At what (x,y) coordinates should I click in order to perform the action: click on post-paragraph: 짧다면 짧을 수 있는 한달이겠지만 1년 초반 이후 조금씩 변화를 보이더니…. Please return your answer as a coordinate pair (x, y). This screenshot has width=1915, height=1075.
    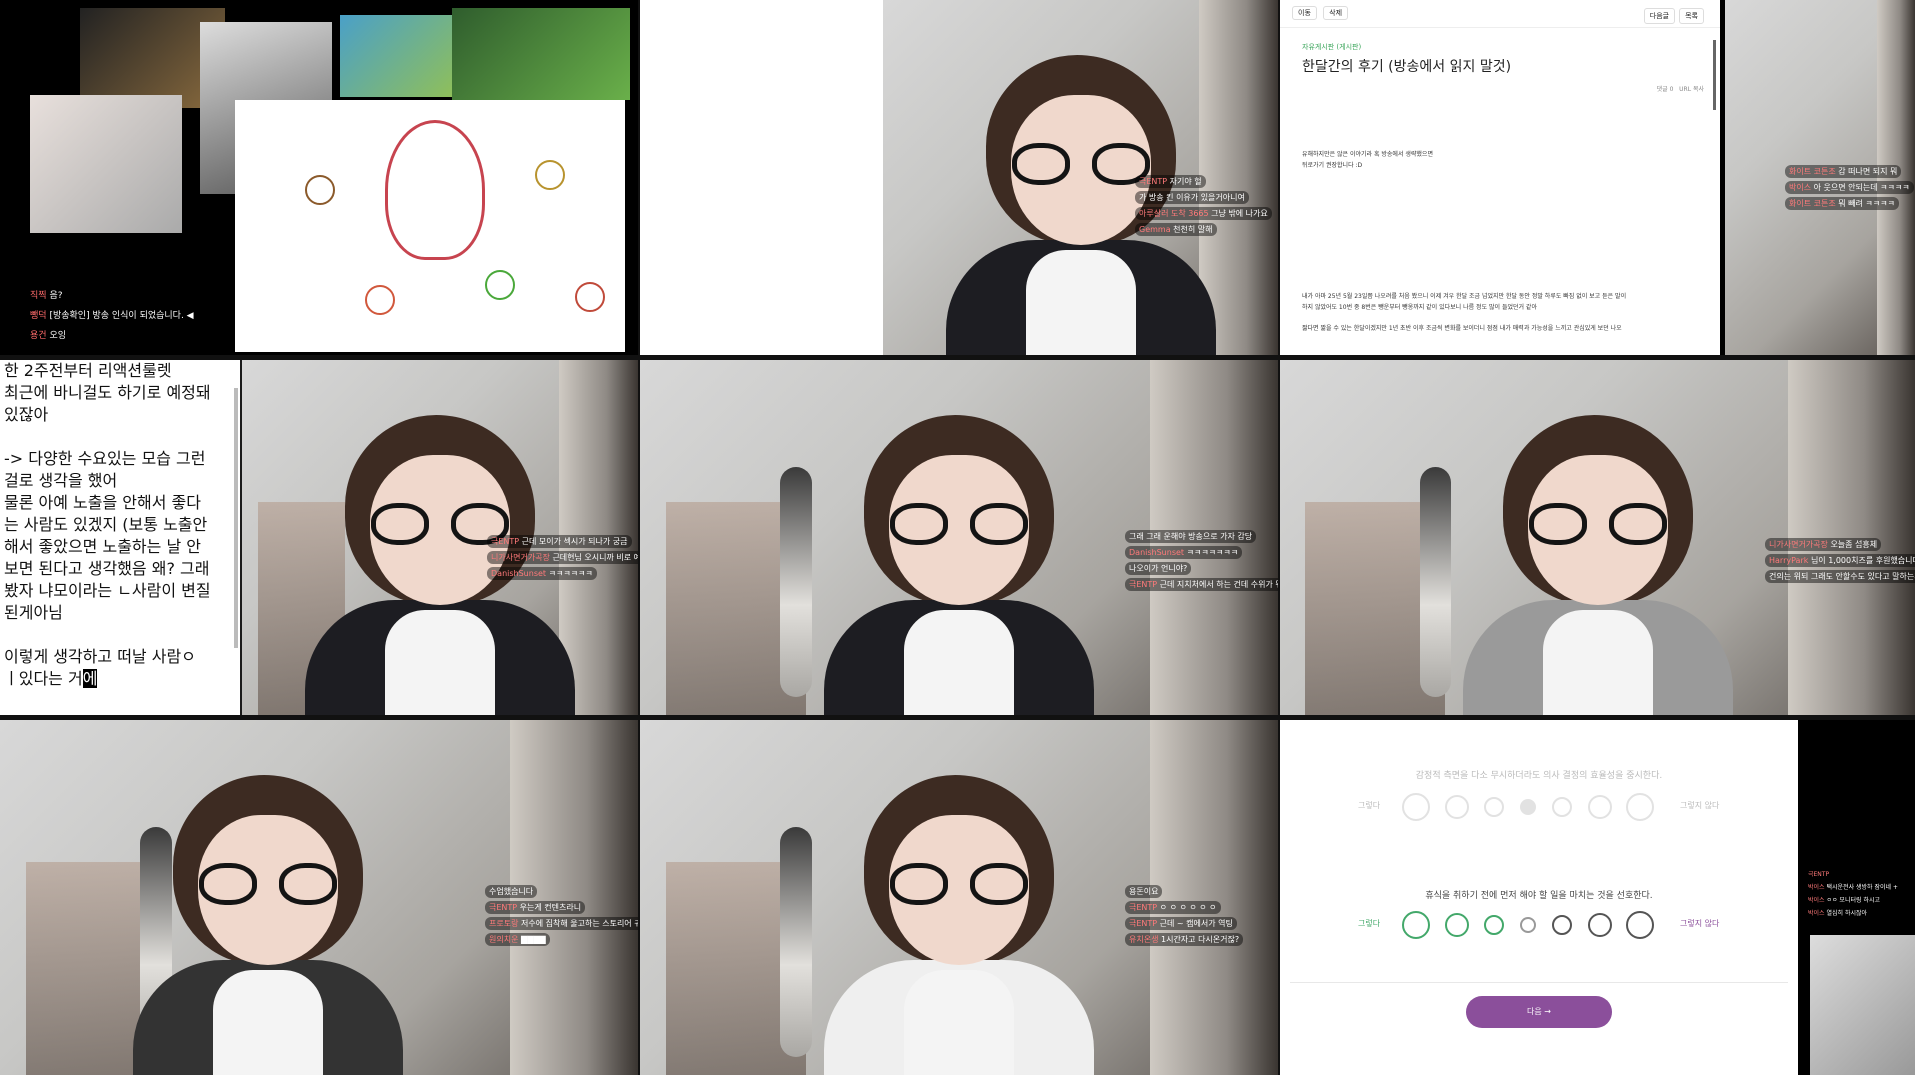
    Looking at the image, I should click on (1462, 328).